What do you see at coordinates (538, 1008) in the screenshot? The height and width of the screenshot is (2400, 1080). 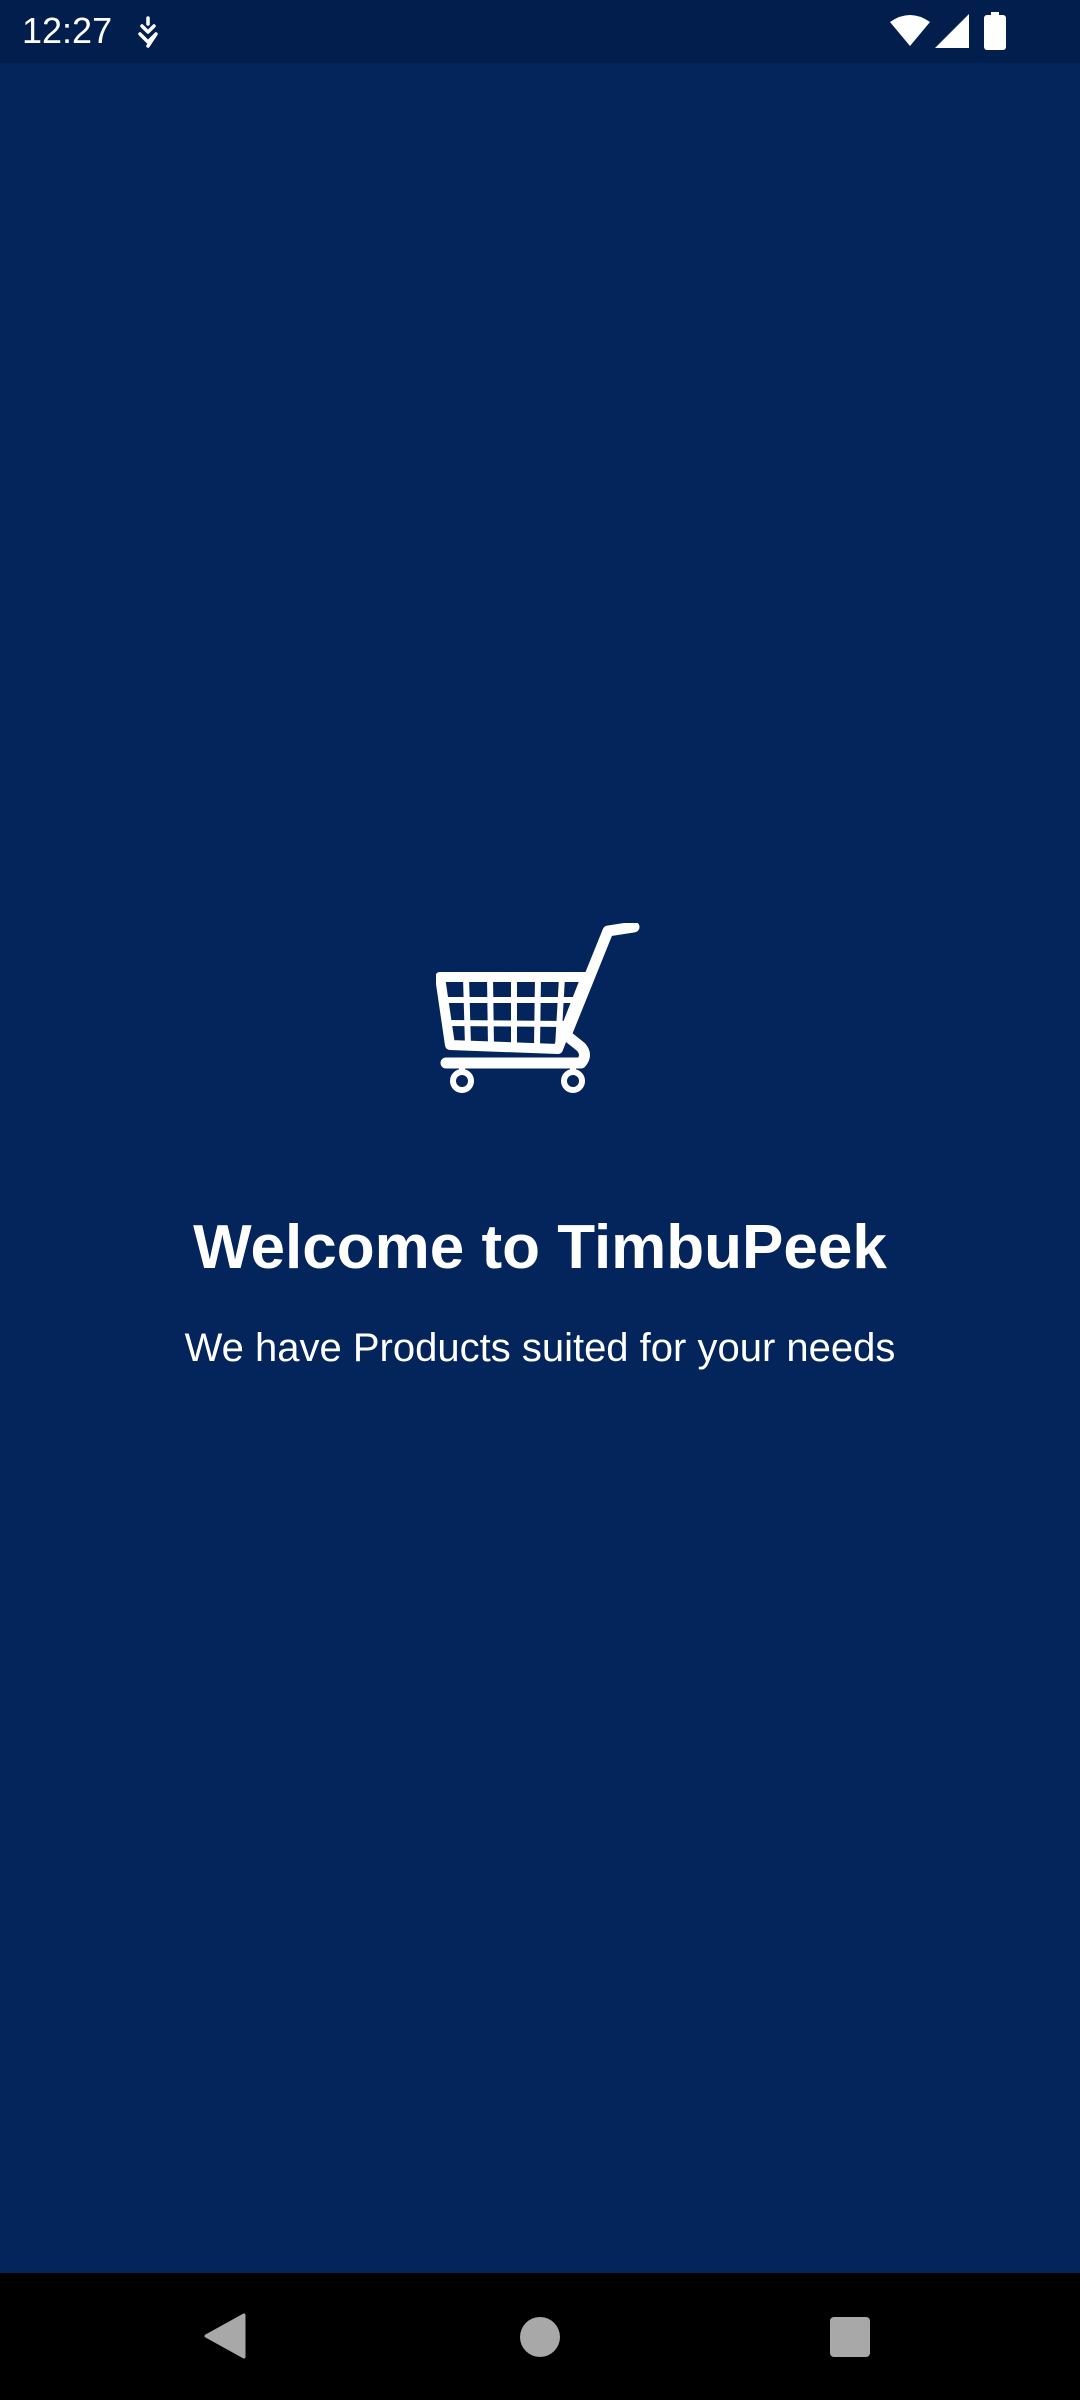 I see `shopping-cart-icon` at bounding box center [538, 1008].